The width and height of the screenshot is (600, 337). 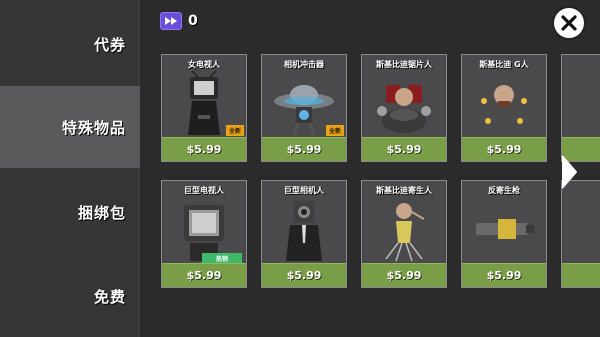 I want to click on sidebar-item-free: 免费, so click(x=70, y=295).